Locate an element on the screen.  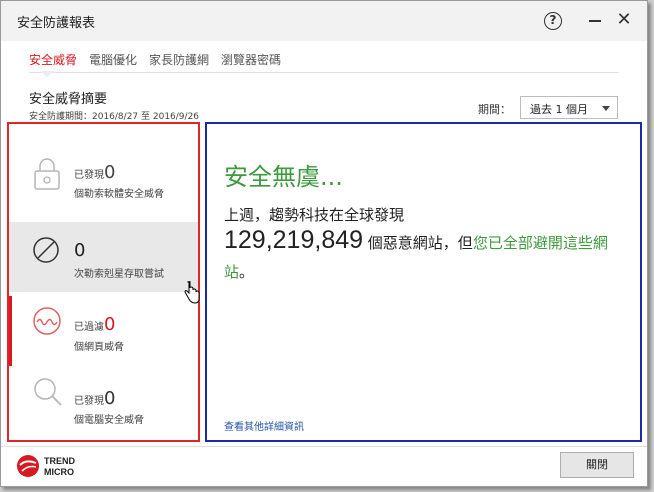
period-dropdown: 過去 1 個月 is located at coordinates (569, 107).